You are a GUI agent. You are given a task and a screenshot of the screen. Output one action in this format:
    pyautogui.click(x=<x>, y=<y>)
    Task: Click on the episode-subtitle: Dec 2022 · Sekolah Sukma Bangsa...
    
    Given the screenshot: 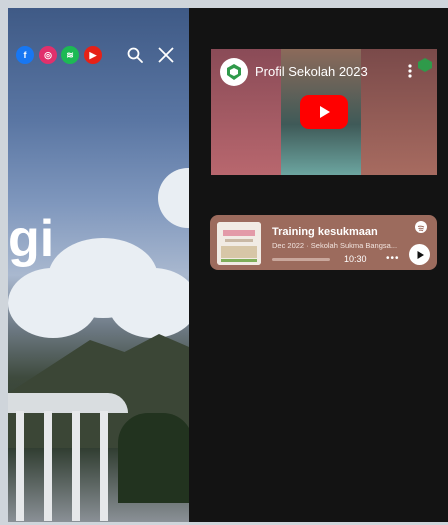 What is the action you would take?
    pyautogui.click(x=335, y=245)
    